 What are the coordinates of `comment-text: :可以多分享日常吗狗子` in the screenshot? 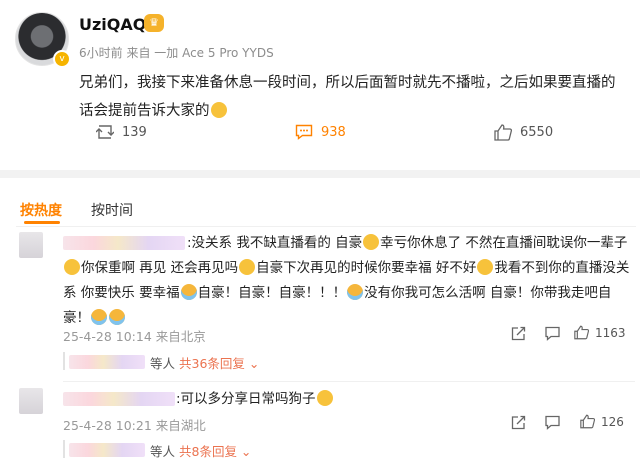 It's located at (255, 399).